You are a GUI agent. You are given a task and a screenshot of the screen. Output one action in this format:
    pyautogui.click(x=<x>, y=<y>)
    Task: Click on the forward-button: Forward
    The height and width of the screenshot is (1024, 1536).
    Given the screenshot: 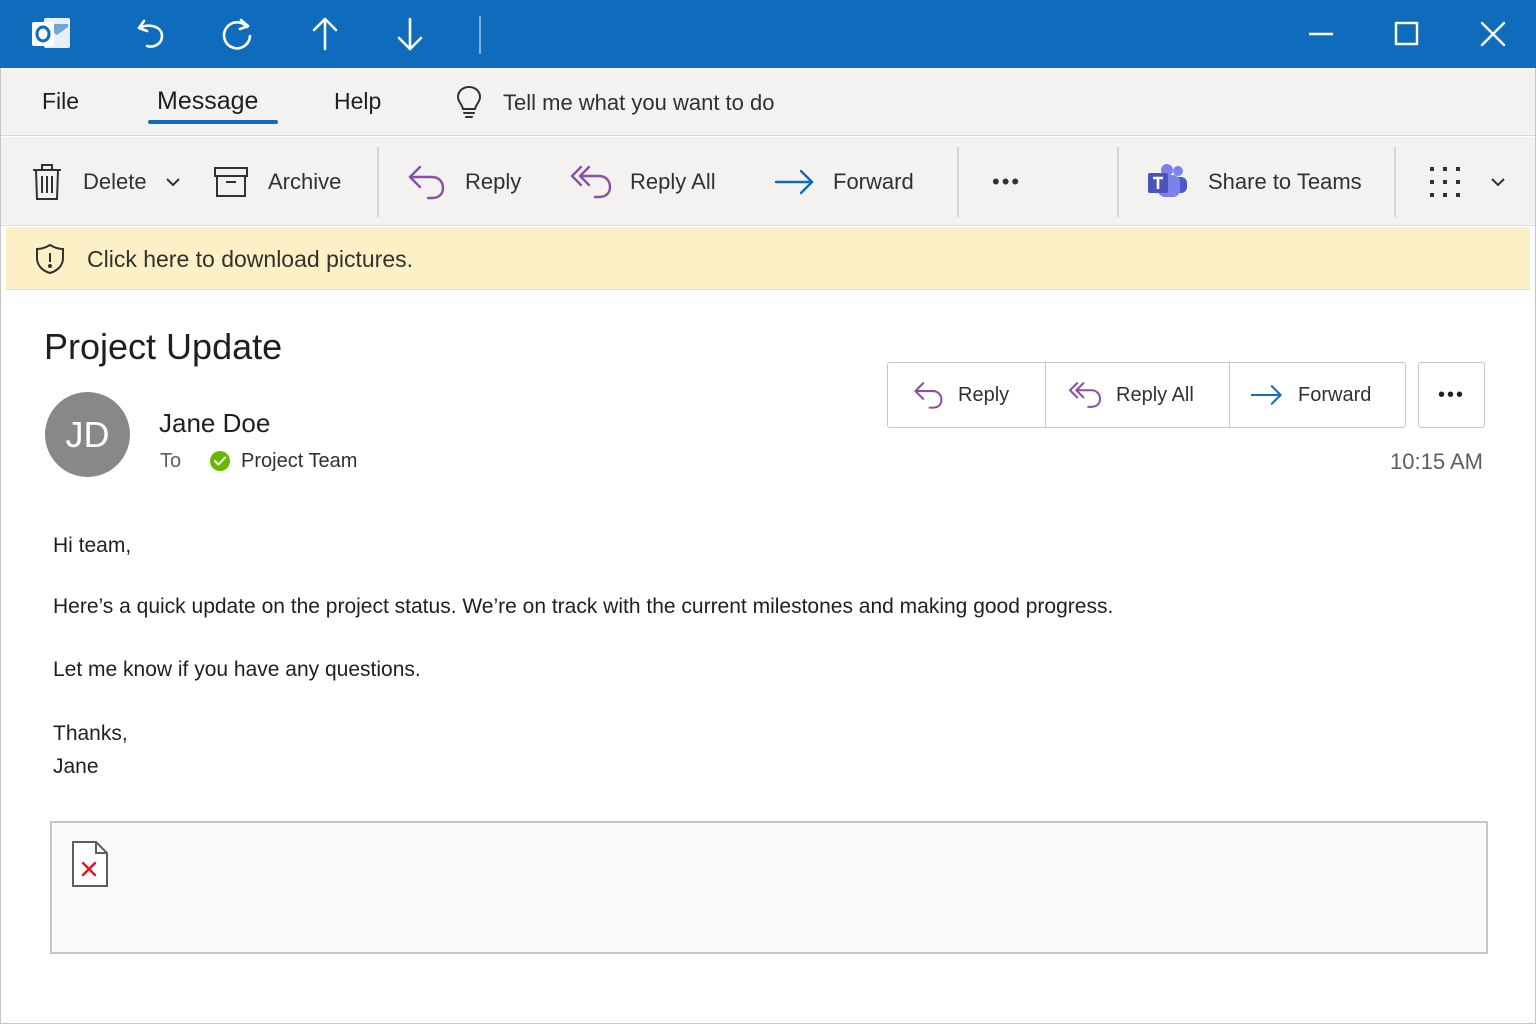 What is the action you would take?
    pyautogui.click(x=844, y=181)
    